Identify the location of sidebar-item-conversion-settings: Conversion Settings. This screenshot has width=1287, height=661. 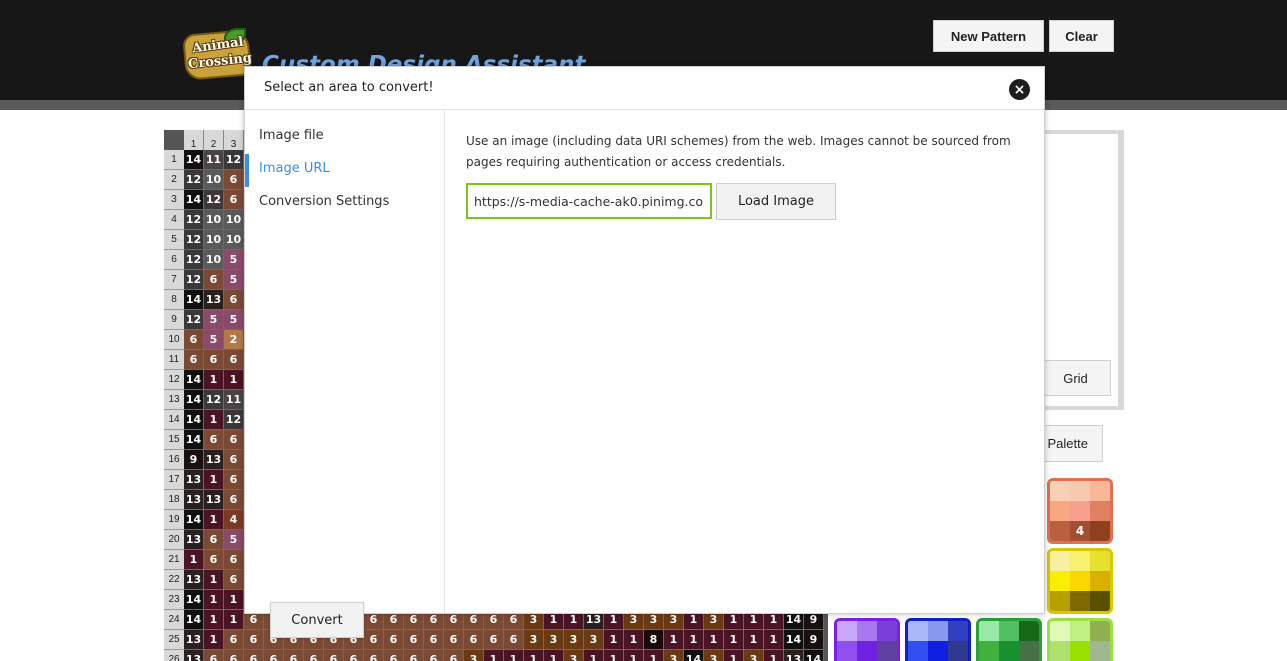
(324, 201).